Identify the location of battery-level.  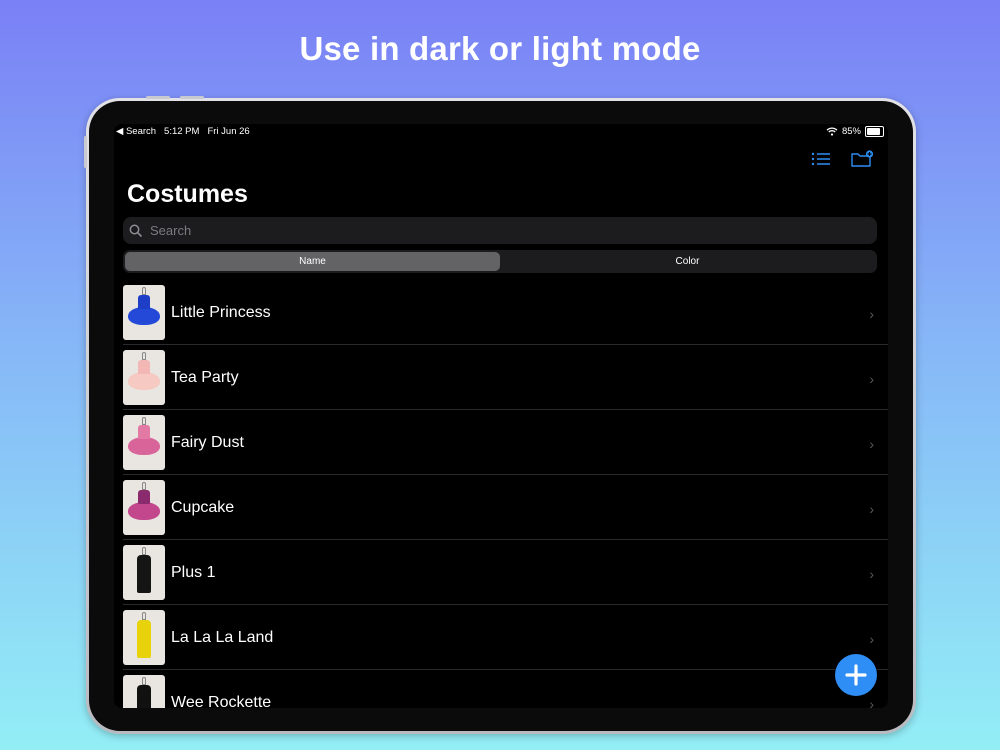
(873, 131).